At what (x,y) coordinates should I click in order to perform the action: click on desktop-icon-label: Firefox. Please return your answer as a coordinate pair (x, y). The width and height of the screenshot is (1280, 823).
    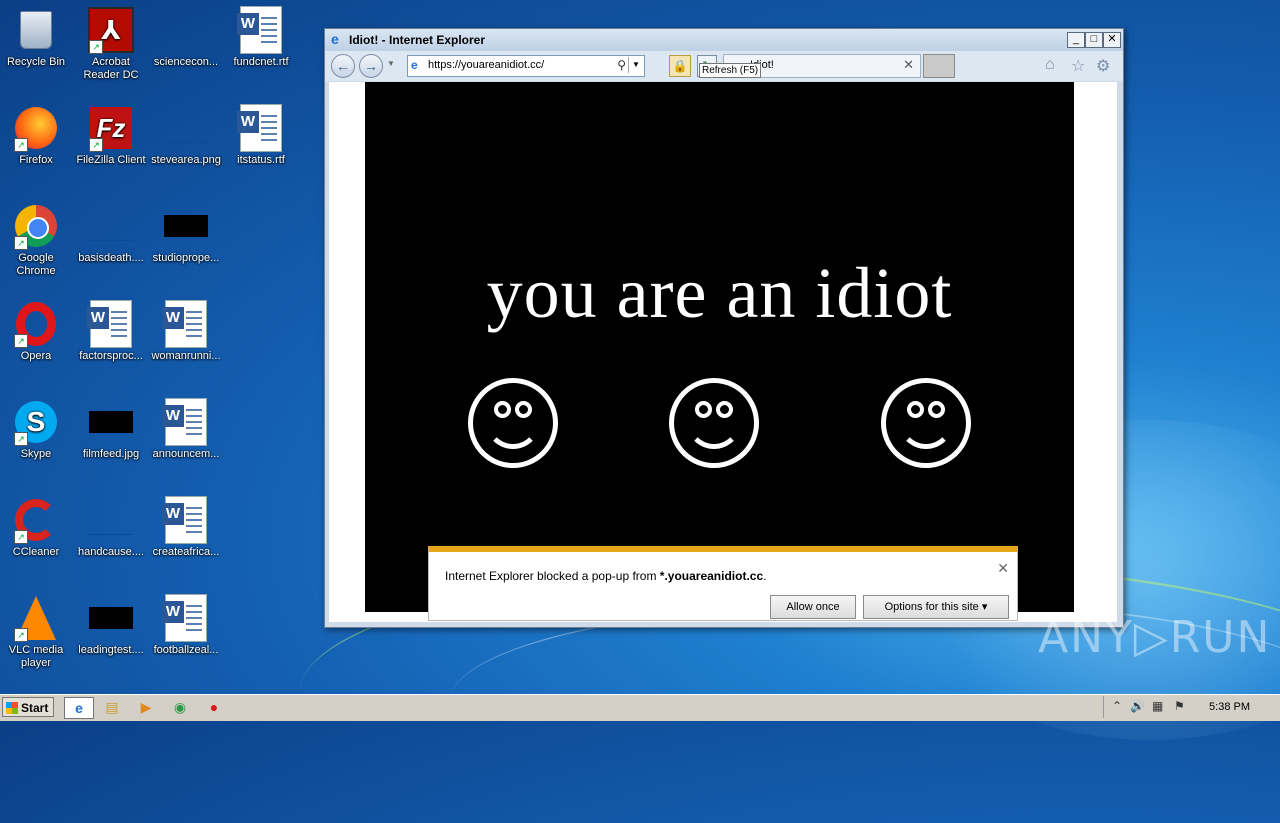
    Looking at the image, I should click on (36, 160).